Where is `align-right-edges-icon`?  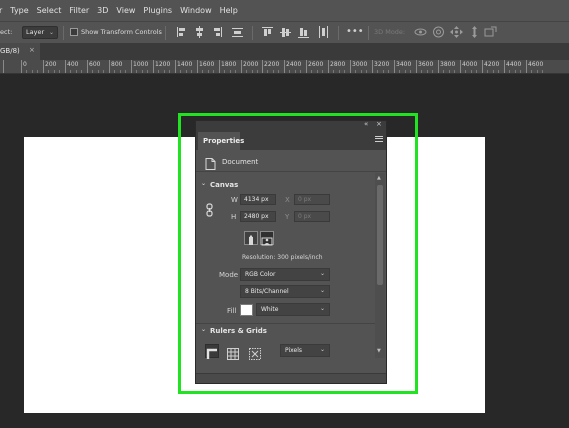 align-right-edges-icon is located at coordinates (217, 32).